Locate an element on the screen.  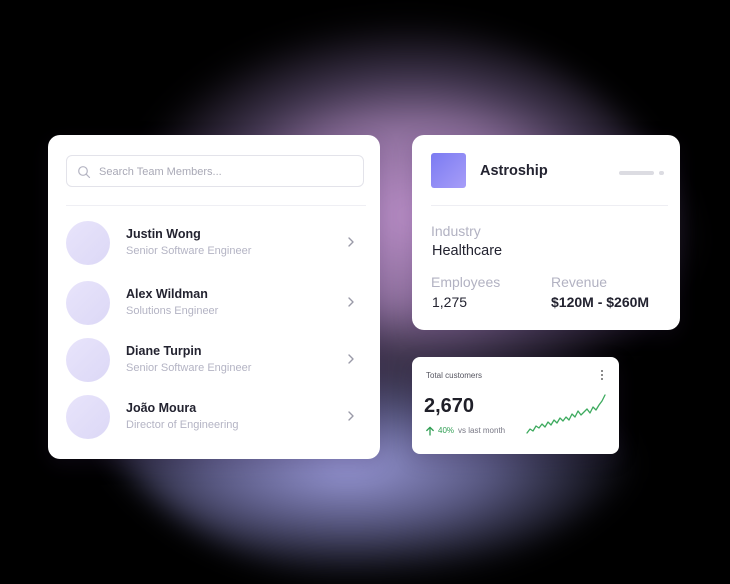
trend-percent: 40% is located at coordinates (446, 430).